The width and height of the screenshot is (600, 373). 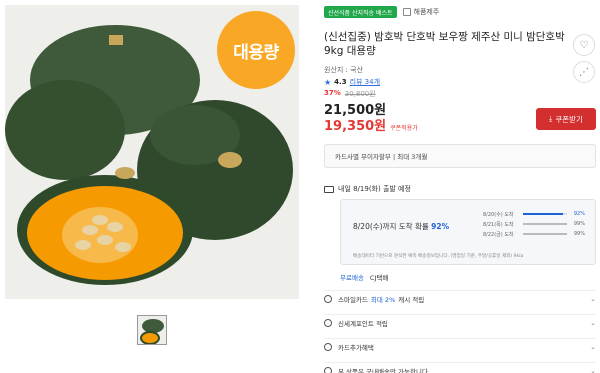 I want to click on probability-summary: 8/20(수)까지 도착 확률 92%, so click(x=401, y=226).